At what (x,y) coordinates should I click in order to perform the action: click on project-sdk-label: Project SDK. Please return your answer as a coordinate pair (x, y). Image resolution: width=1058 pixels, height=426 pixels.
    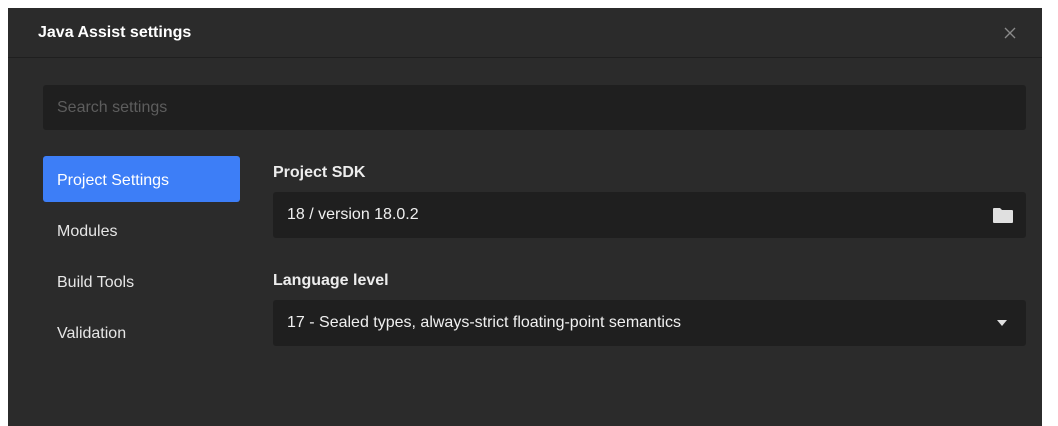
    Looking at the image, I should click on (319, 172).